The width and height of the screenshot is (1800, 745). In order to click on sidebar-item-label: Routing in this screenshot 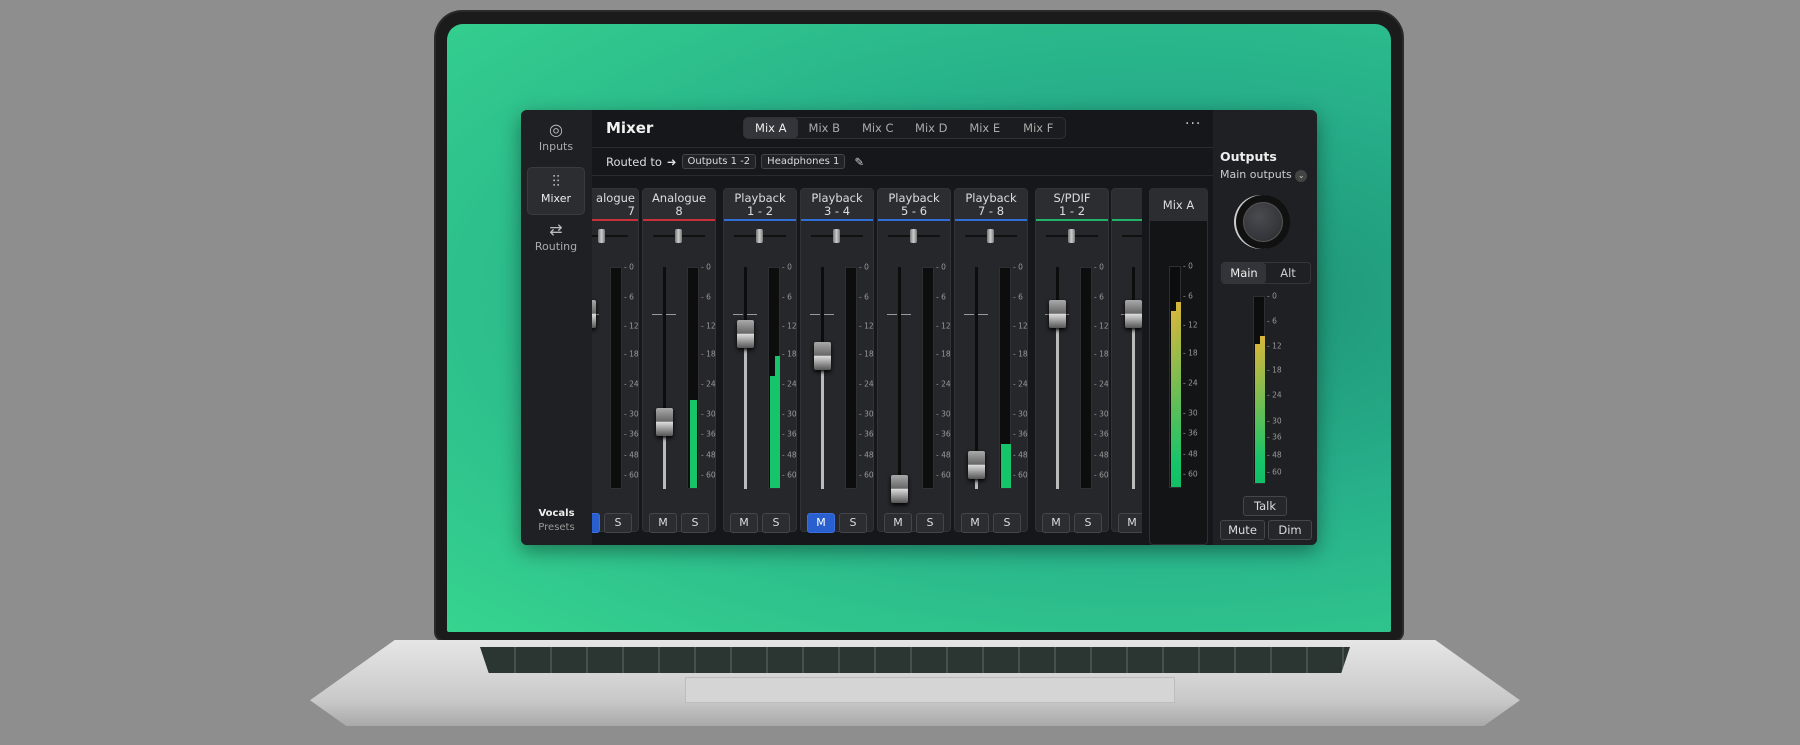, I will do `click(556, 246)`.